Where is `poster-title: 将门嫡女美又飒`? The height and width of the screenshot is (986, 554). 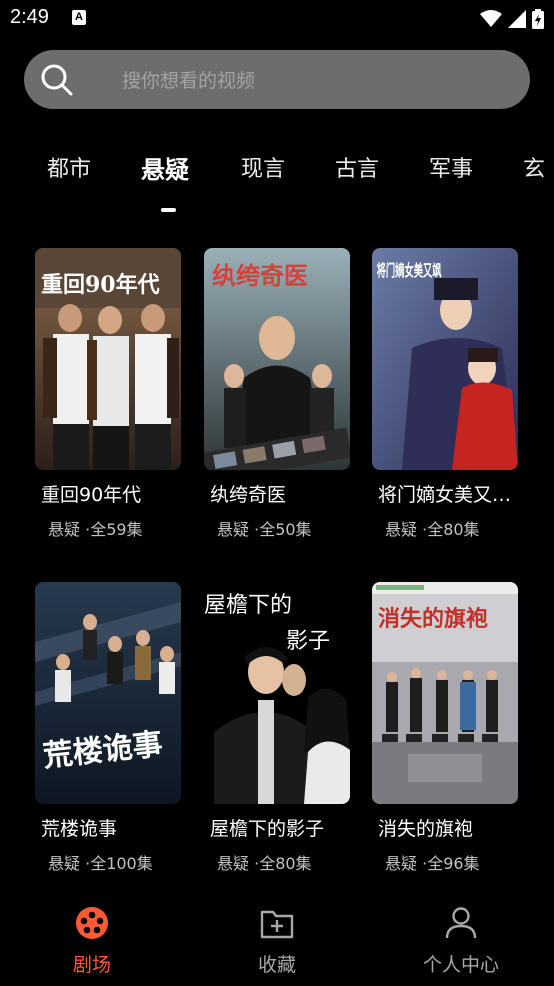 poster-title: 将门嫡女美又飒 is located at coordinates (409, 271).